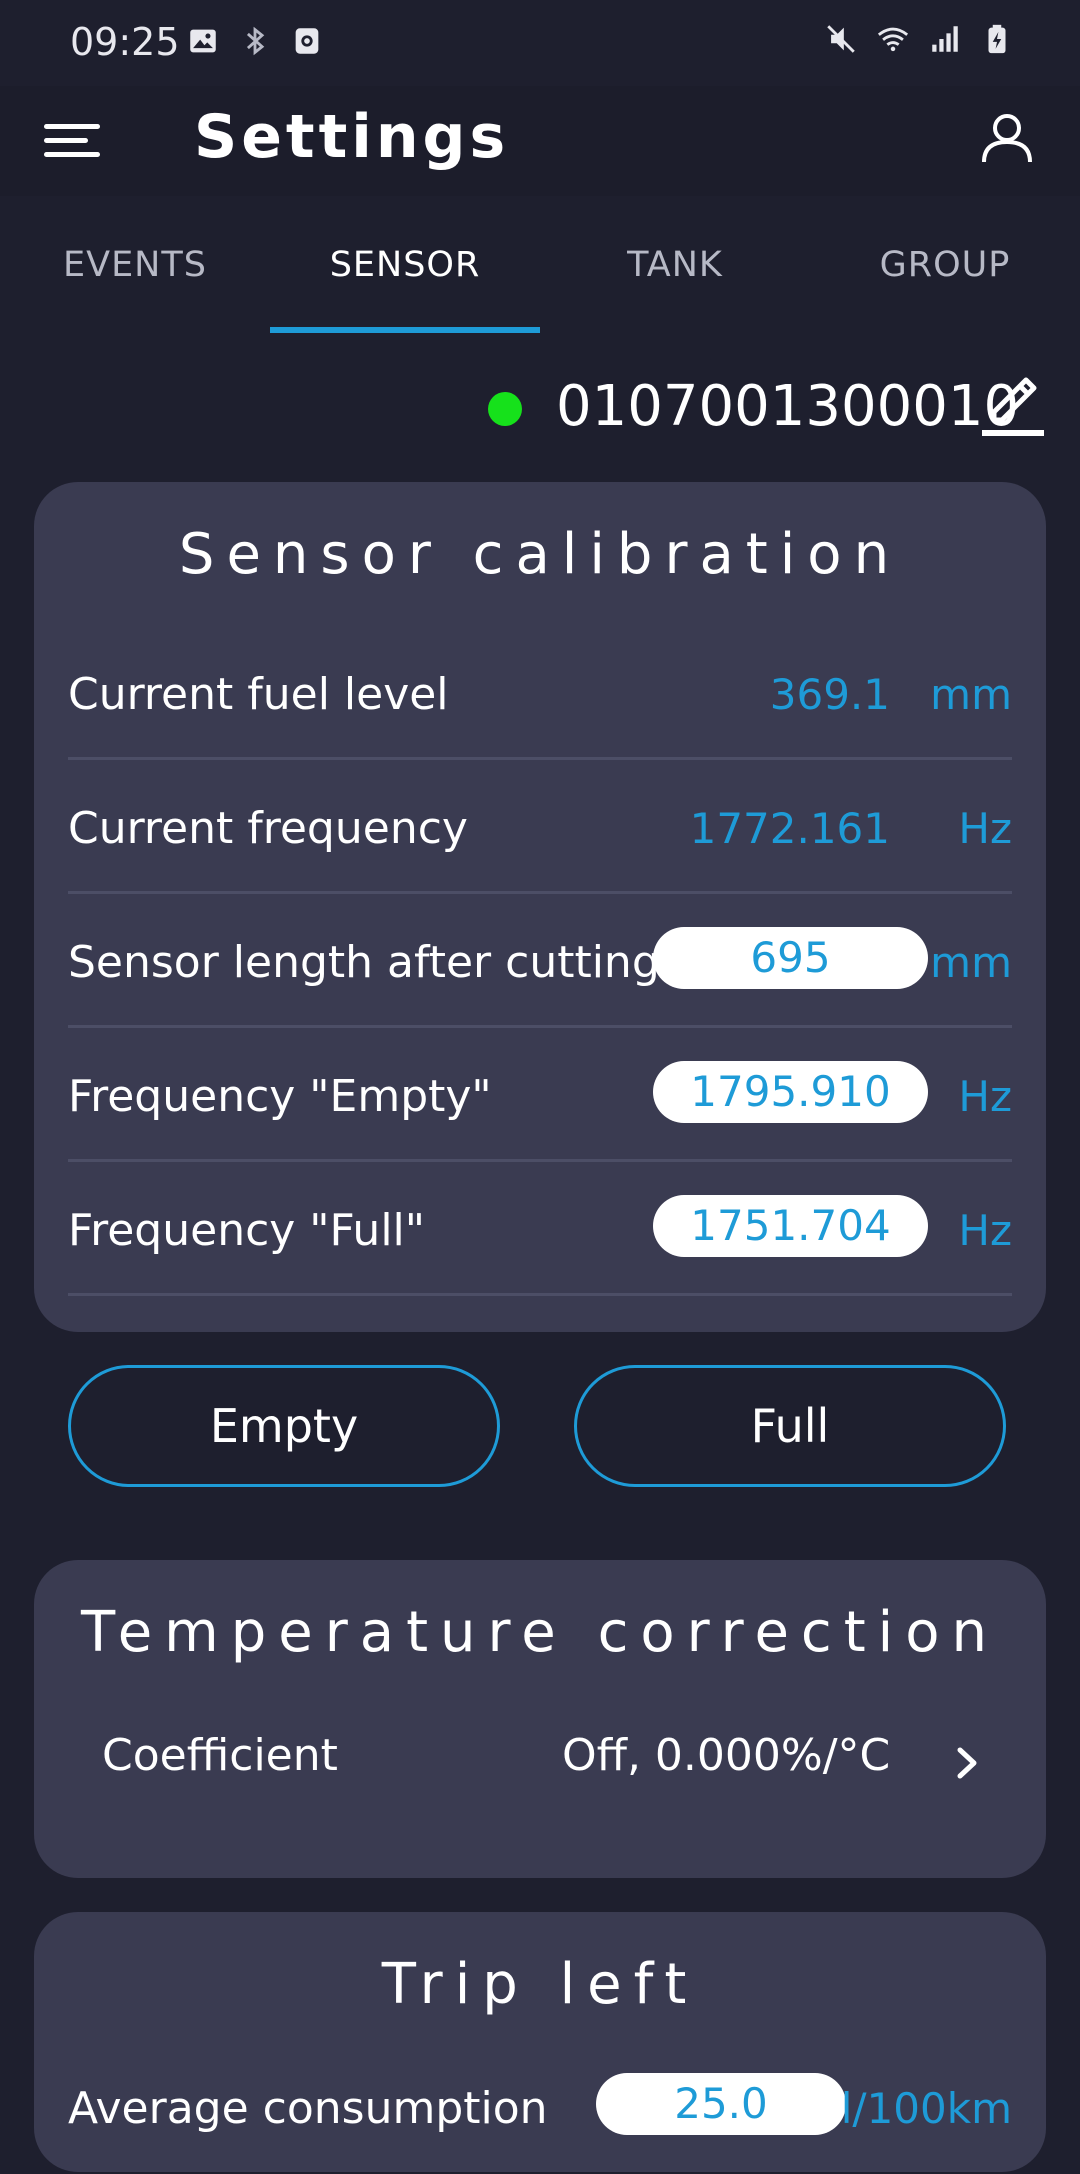 This screenshot has width=1080, height=2174. Describe the element at coordinates (790, 958) in the screenshot. I see `sensor-length-input: 695` at that location.